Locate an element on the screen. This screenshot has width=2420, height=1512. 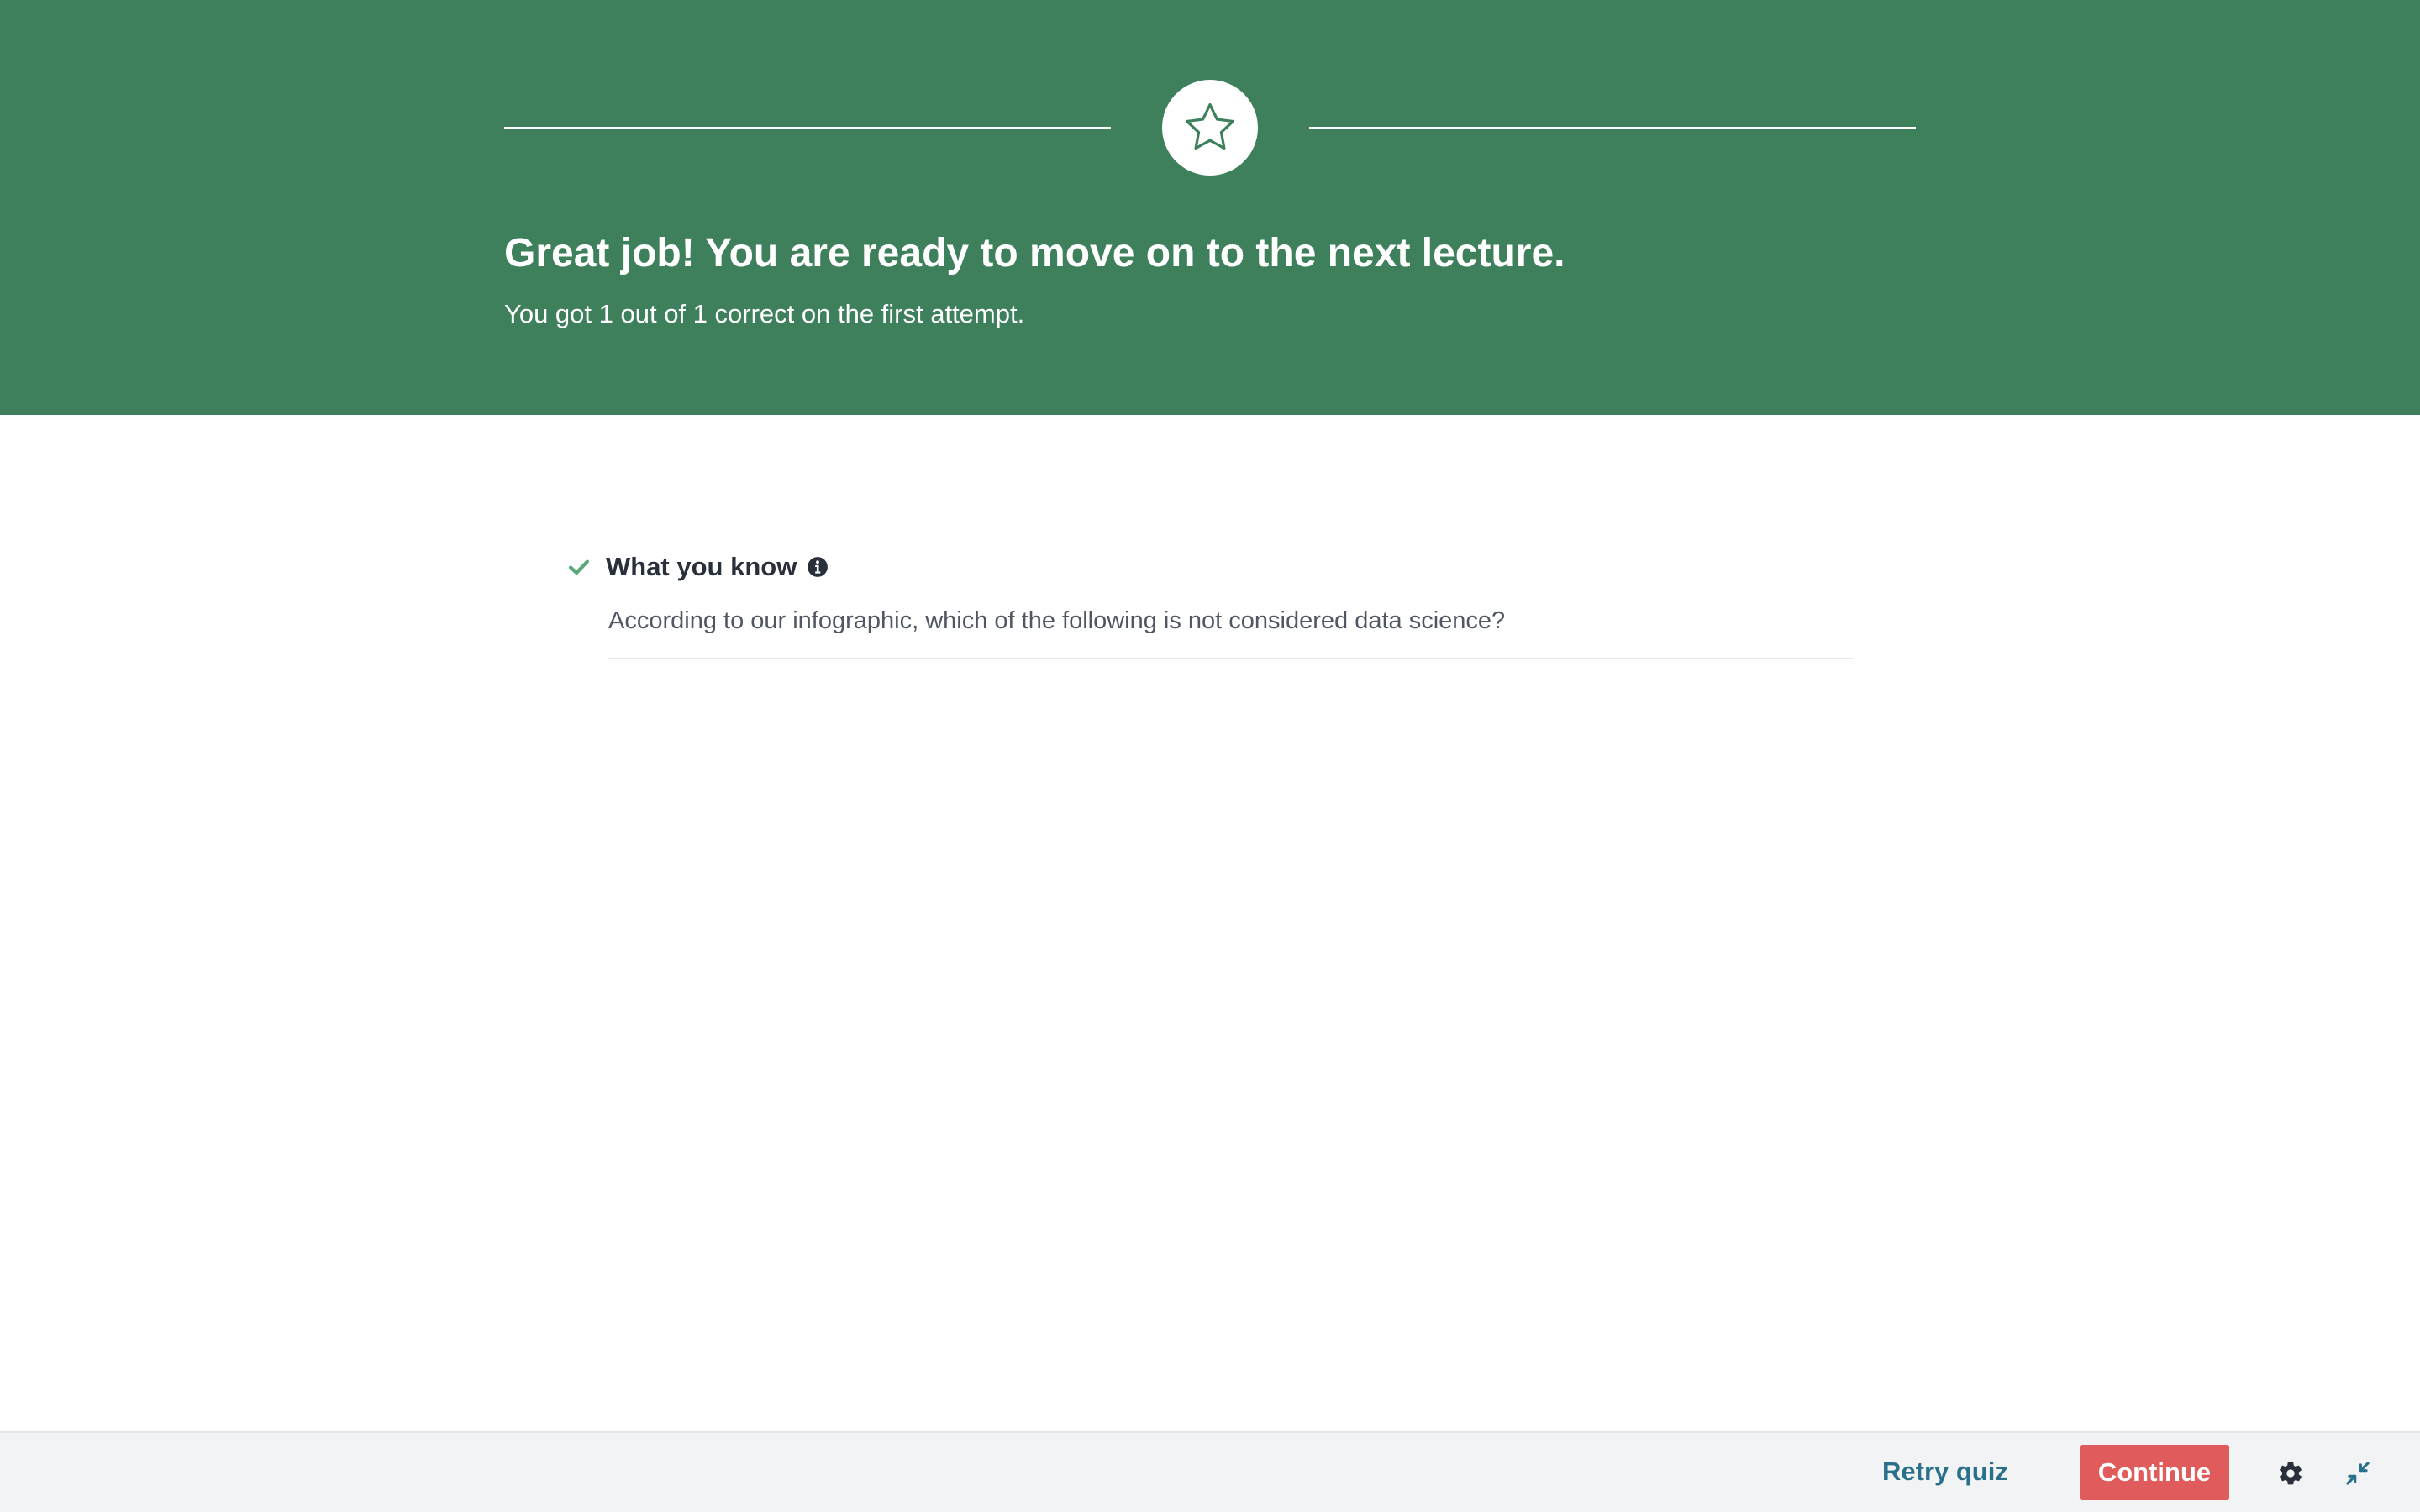
star-icon is located at coordinates (1210, 127).